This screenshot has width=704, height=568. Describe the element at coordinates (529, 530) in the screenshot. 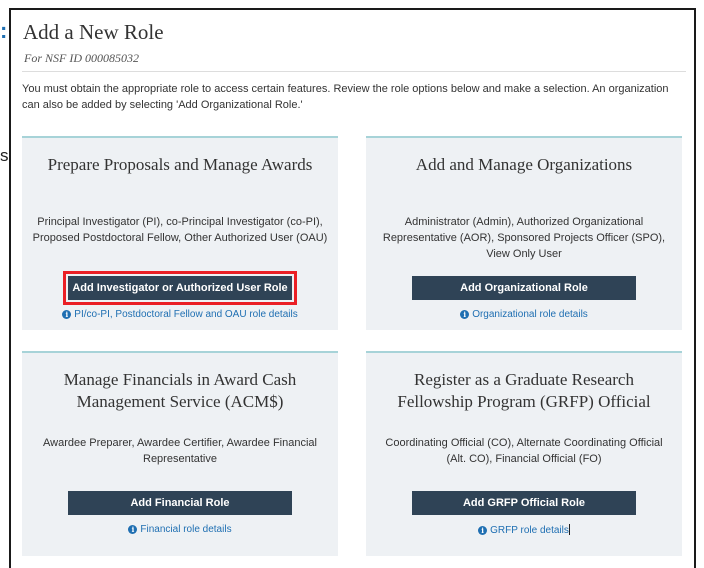

I see `role-details-link-text: GRFP role details` at that location.